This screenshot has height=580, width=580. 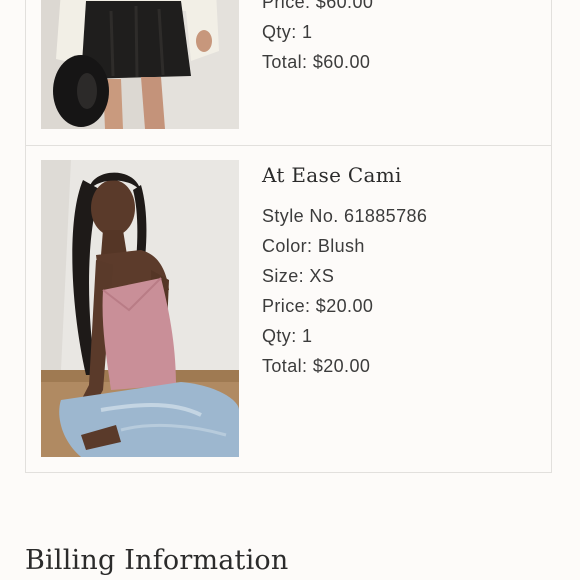 I want to click on item-total: Total: $20.00, so click(x=316, y=366).